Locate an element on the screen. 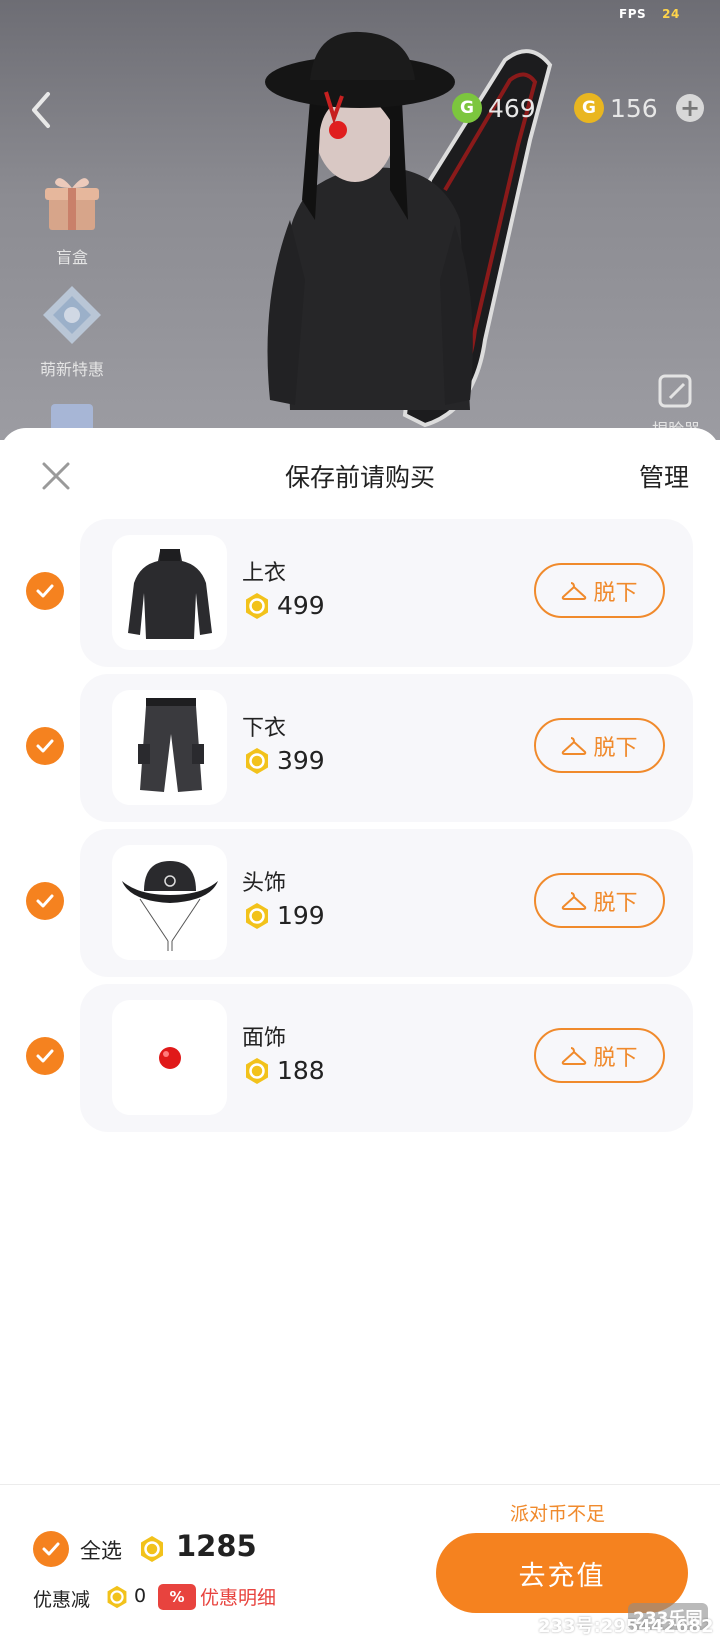 This screenshot has height=1640, width=720. item-name: 下衣 is located at coordinates (264, 728).